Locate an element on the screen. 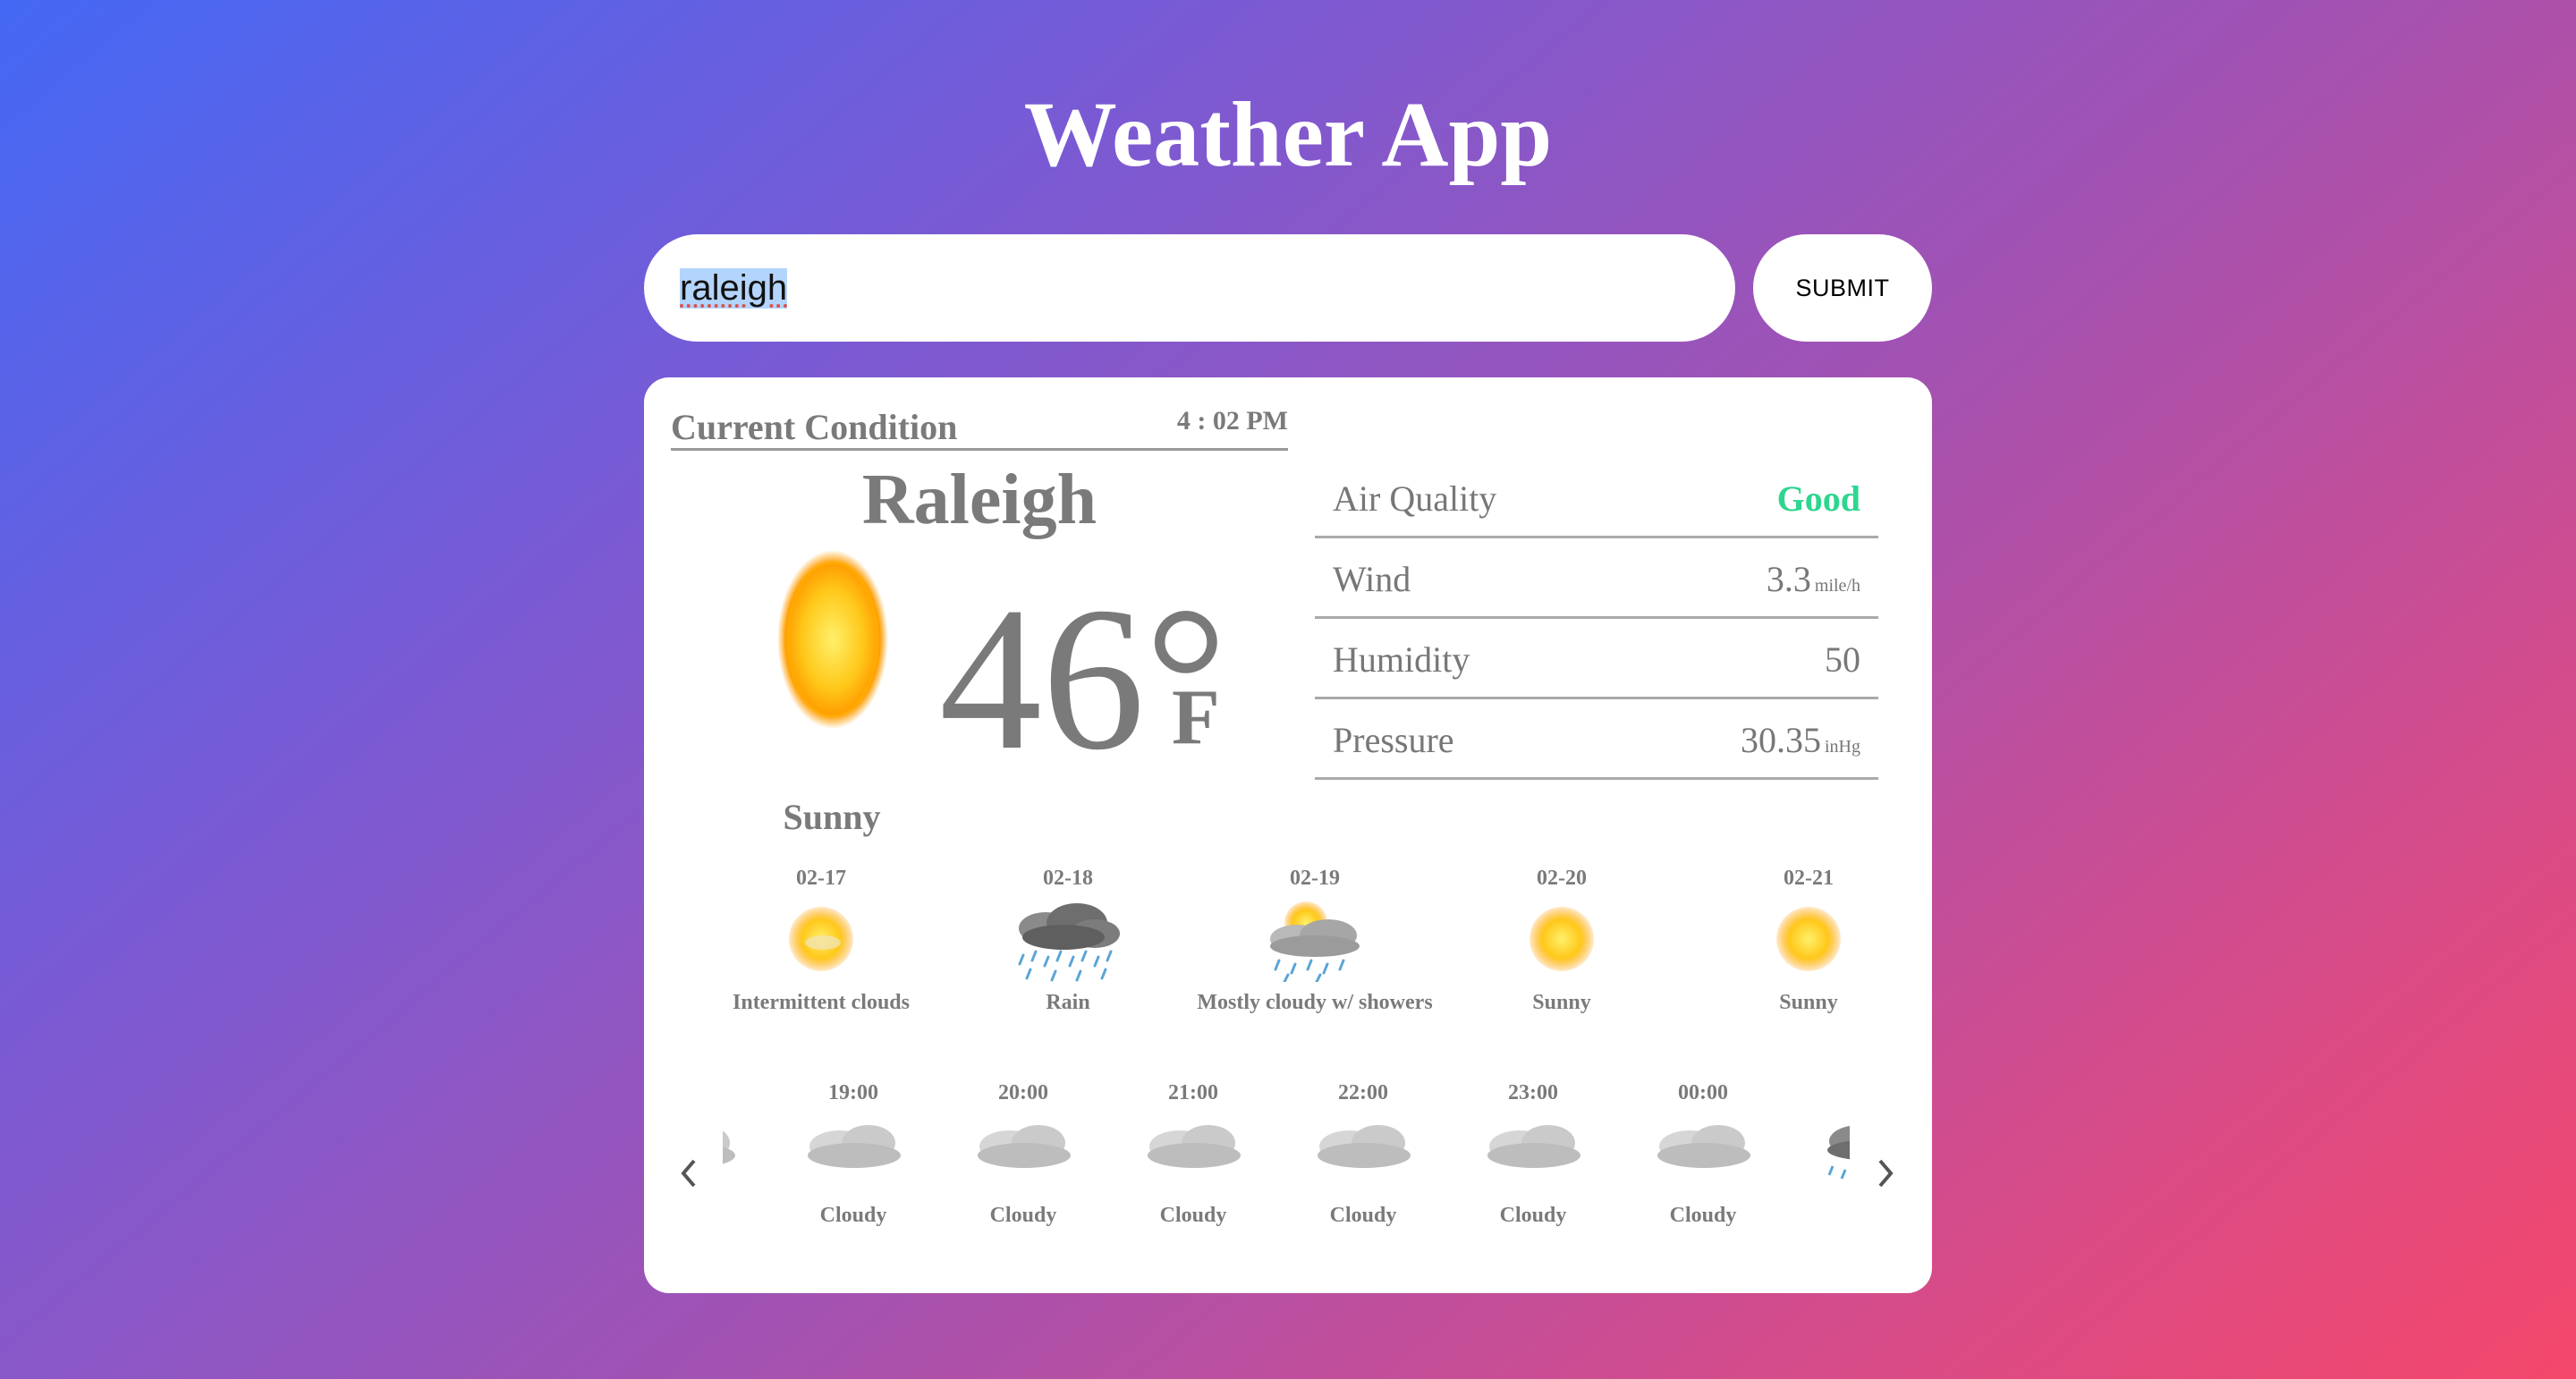 This screenshot has width=2576, height=1379. hour-time: 20:00 is located at coordinates (1023, 1092).